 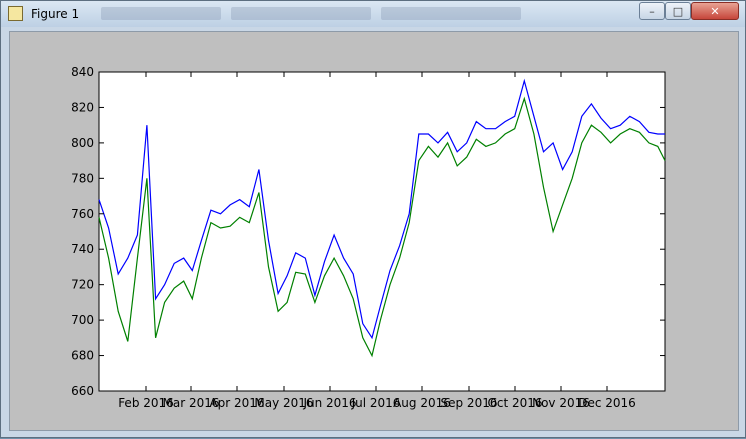 What do you see at coordinates (607, 403) in the screenshot?
I see `x-tick-label: Dec 2016` at bounding box center [607, 403].